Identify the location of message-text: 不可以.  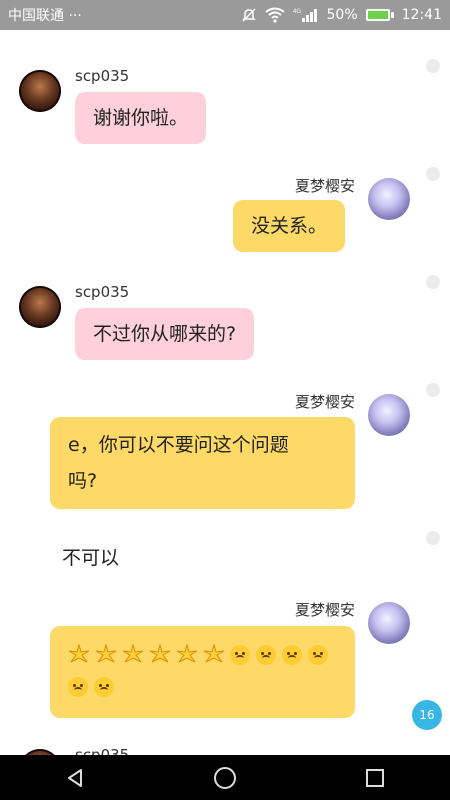
(90, 556).